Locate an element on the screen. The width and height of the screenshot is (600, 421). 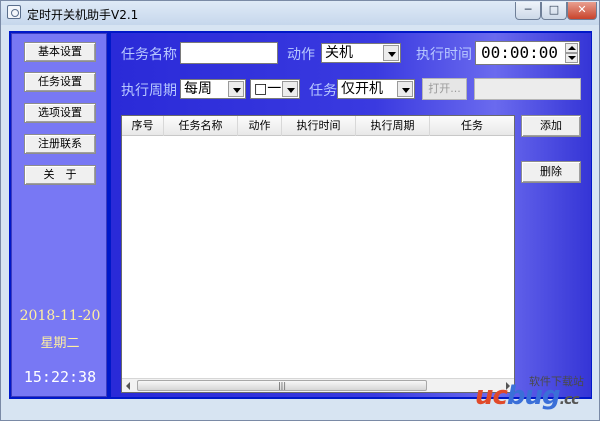
action-select: 关机 is located at coordinates (361, 53).